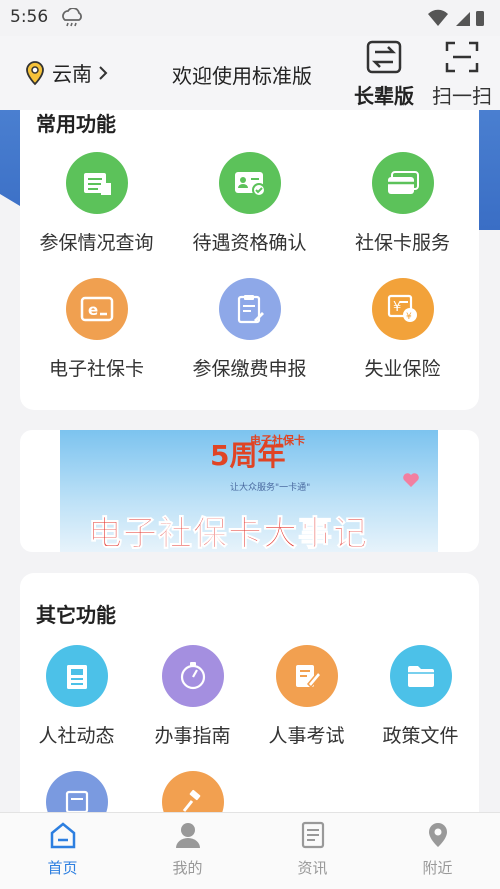 This screenshot has height=889, width=500. What do you see at coordinates (103, 72) in the screenshot?
I see `chevron-right-icon` at bounding box center [103, 72].